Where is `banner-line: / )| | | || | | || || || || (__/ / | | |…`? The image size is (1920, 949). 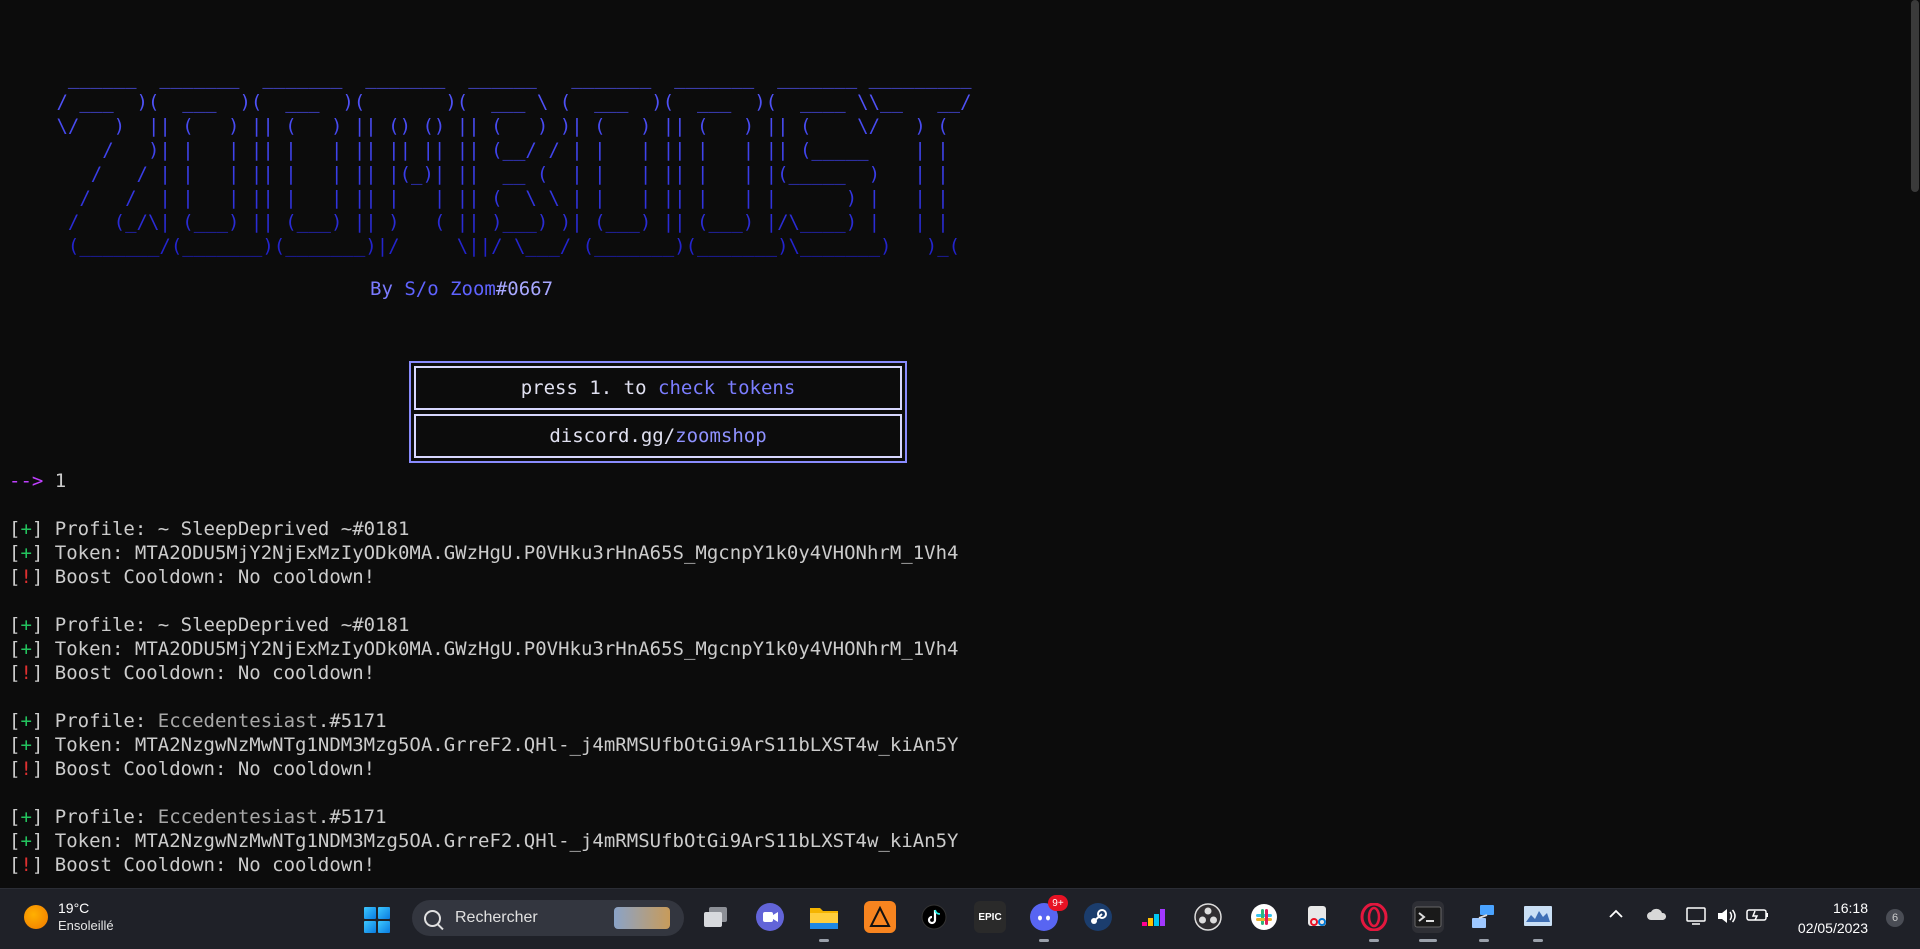
banner-line: / )| | | || | | || || || || (__/ / | | |… is located at coordinates (497, 150).